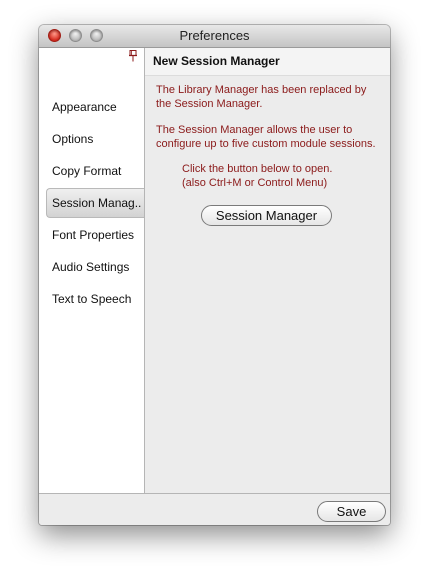 Image resolution: width=430 pixels, height=580 pixels. I want to click on sidebar-item-options: Options, so click(72, 139).